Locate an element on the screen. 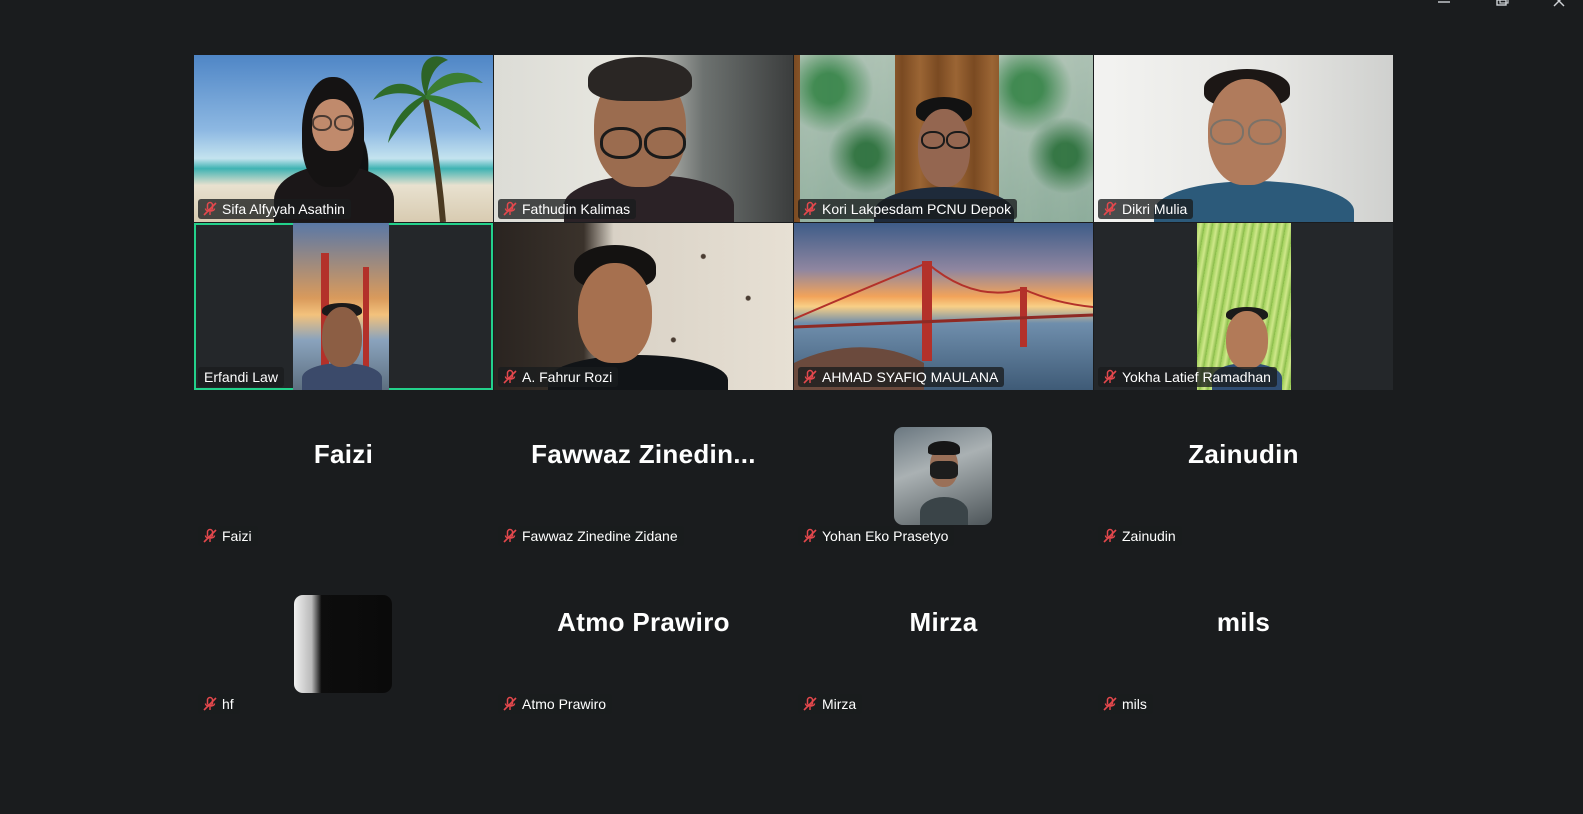 This screenshot has width=1583, height=814. participant-nametag: Faizi is located at coordinates (228, 536).